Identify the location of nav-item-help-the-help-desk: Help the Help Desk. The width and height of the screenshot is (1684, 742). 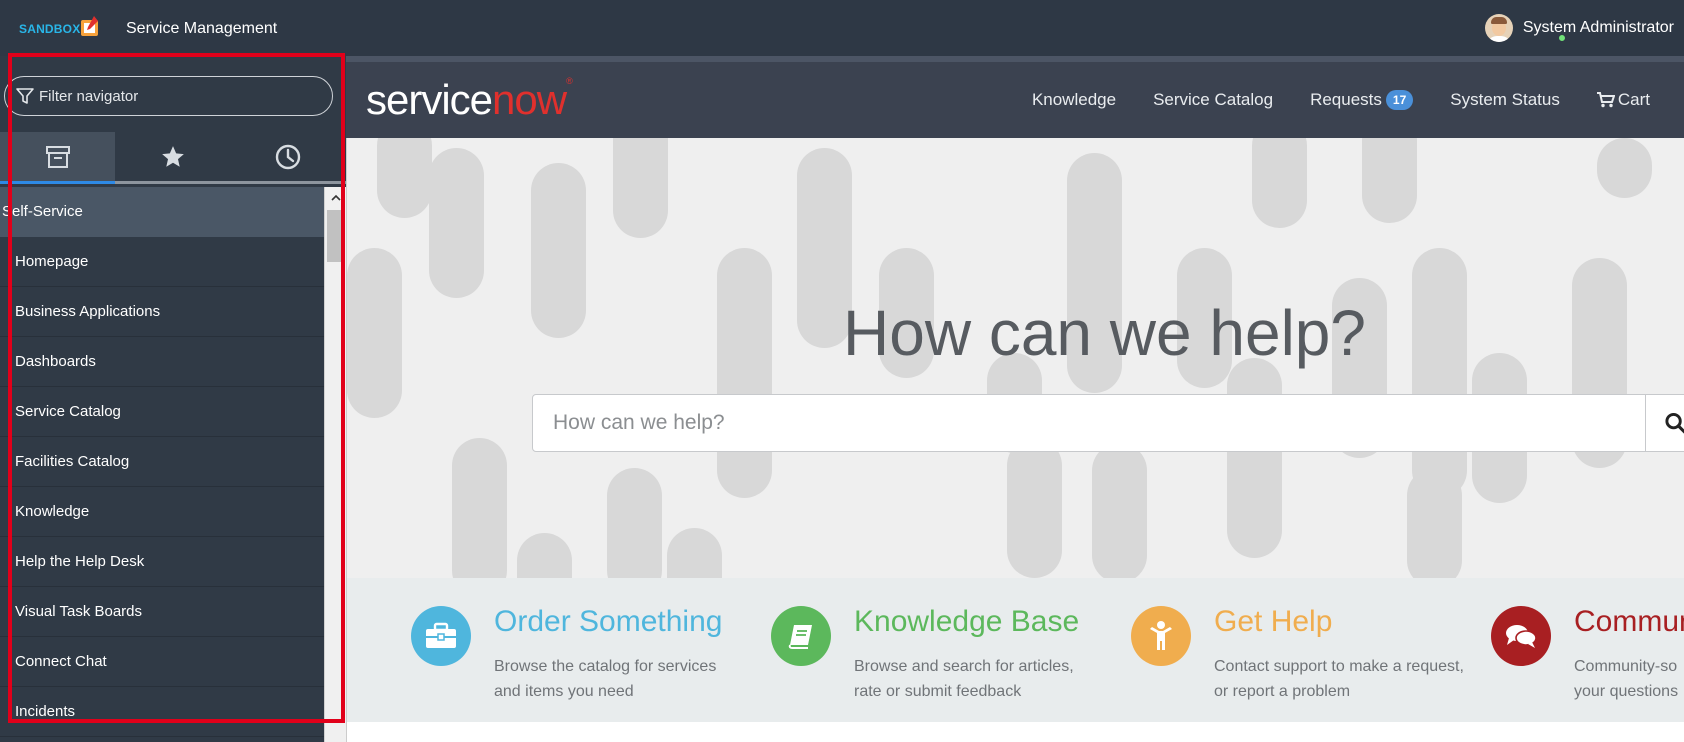
(162, 562).